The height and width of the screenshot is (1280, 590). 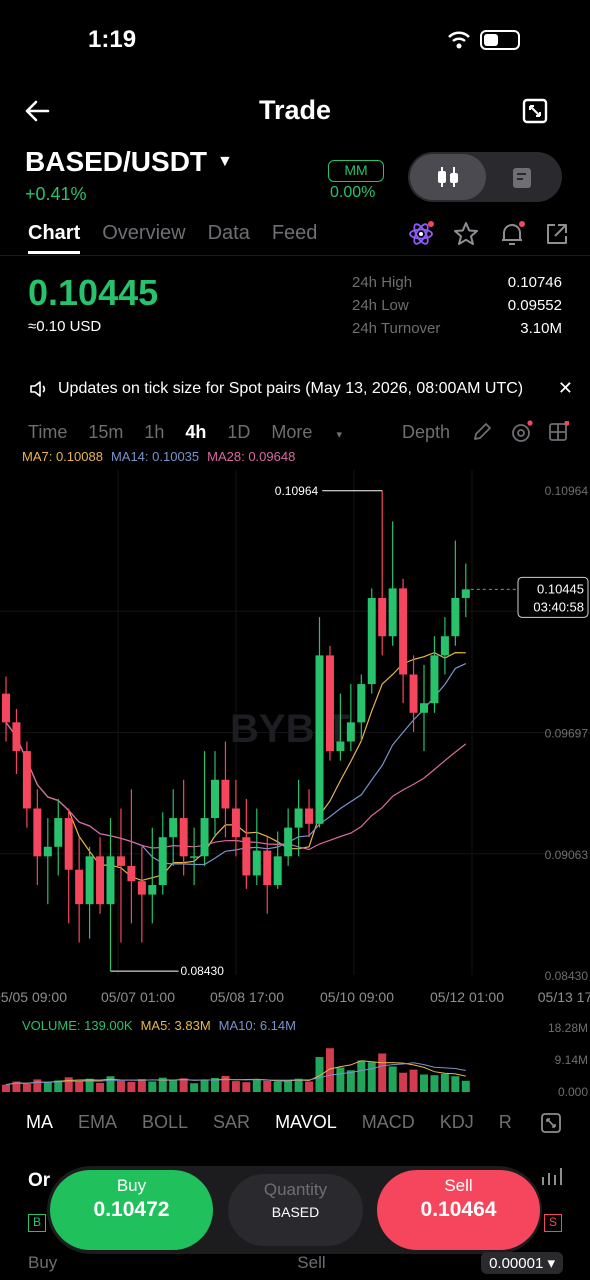 I want to click on orderbook-sell-label: Sell, so click(x=311, y=1262).